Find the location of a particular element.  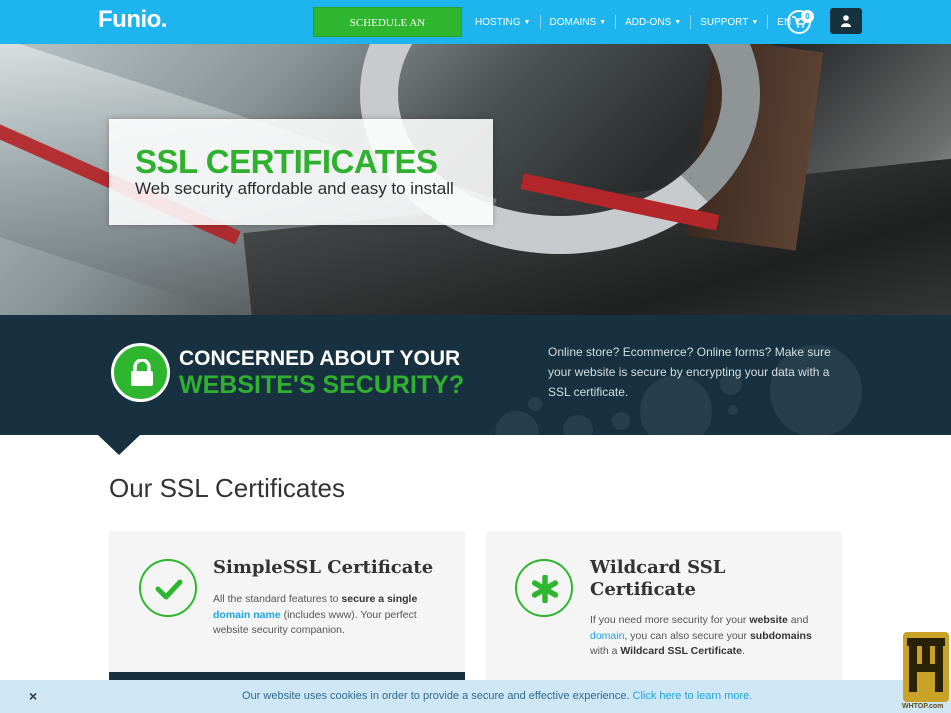

desc-text: If you need more security for your is located at coordinates (670, 620).